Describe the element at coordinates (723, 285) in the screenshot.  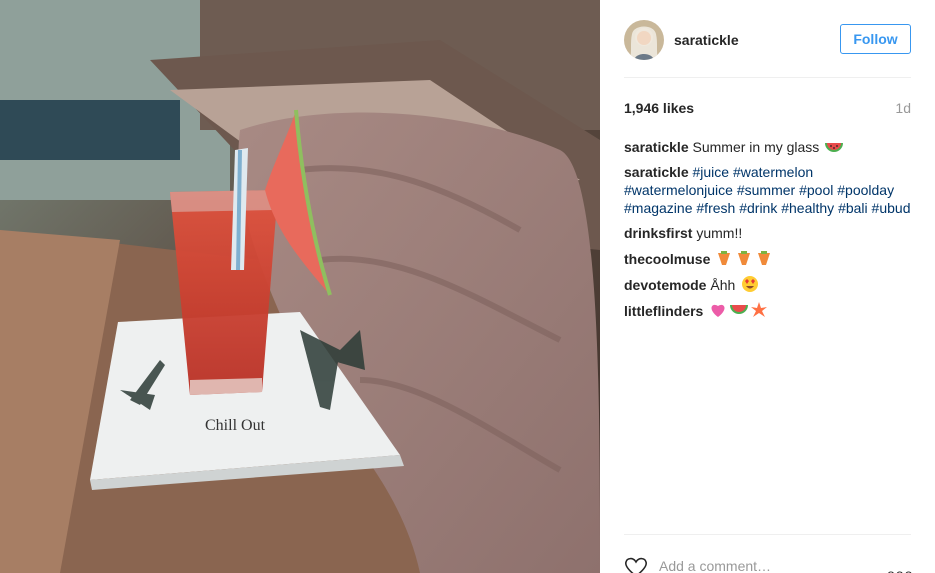
I see `comment-text: Åhh` at that location.